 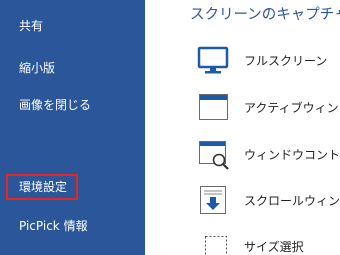 I want to click on option-window-control: ウィンドウコントロール, so click(x=267, y=156).